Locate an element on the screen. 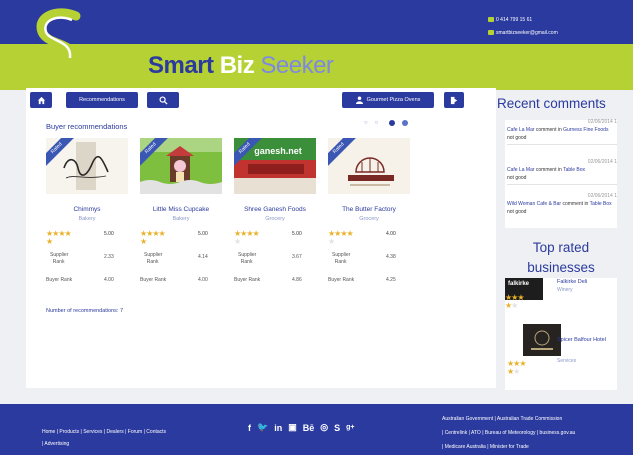 The height and width of the screenshot is (455, 633). linkedin-icon: in is located at coordinates (278, 428).